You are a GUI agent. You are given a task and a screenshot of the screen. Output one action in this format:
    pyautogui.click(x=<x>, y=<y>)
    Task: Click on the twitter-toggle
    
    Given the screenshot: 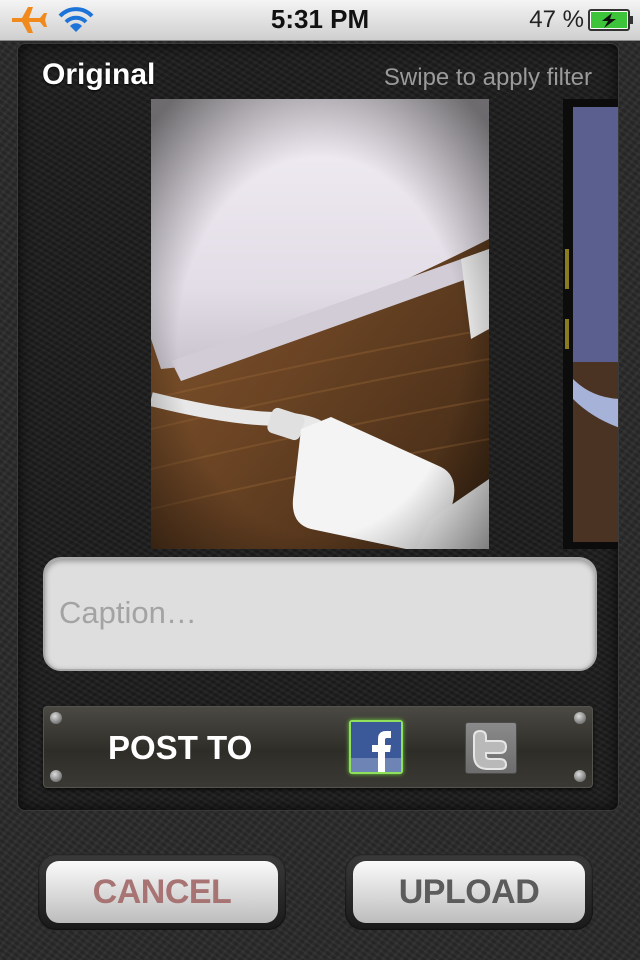 What is the action you would take?
    pyautogui.click(x=491, y=748)
    